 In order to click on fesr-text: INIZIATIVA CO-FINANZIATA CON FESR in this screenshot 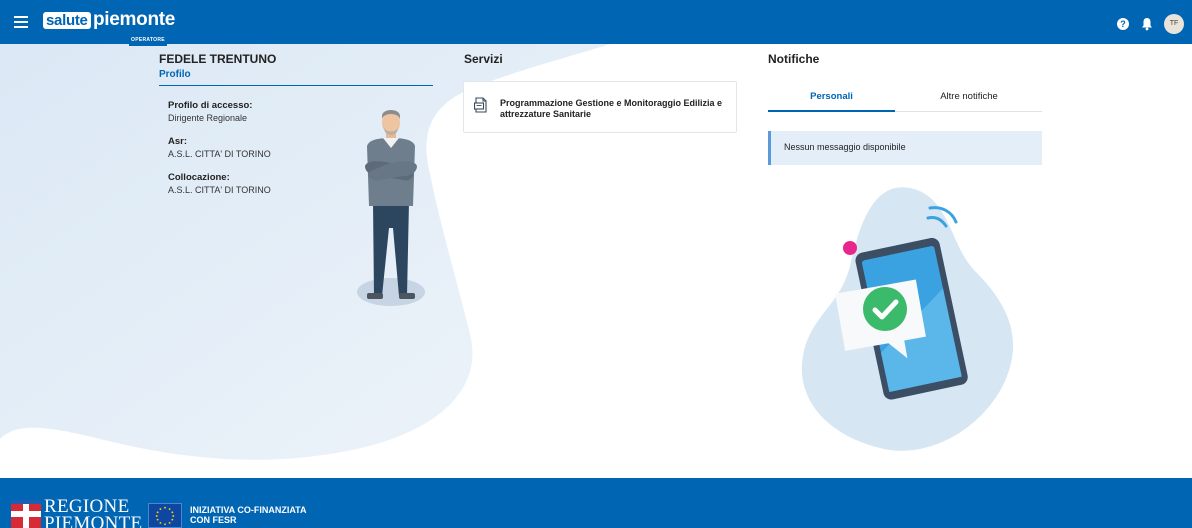, I will do `click(248, 515)`.